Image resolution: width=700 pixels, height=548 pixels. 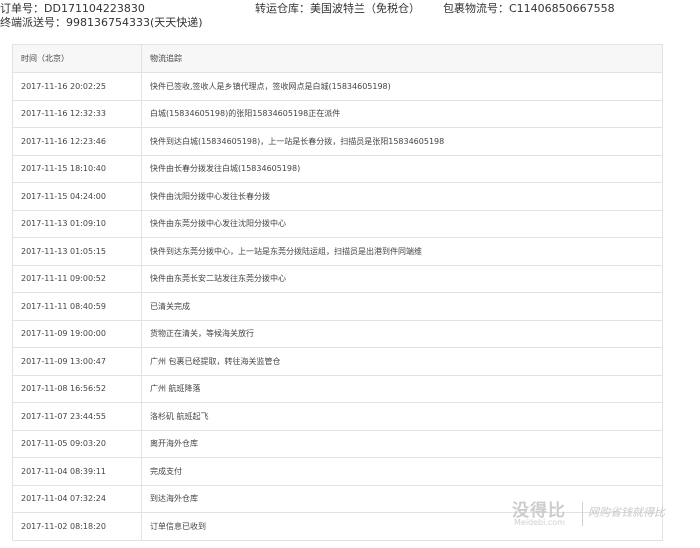 What do you see at coordinates (77, 388) in the screenshot?
I see `row-time: 2017-11-08 16:56:52` at bounding box center [77, 388].